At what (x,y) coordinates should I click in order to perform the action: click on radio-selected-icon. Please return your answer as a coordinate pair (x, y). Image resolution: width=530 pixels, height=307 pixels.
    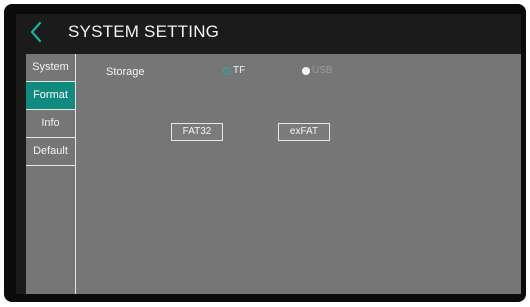
    Looking at the image, I should click on (227, 71).